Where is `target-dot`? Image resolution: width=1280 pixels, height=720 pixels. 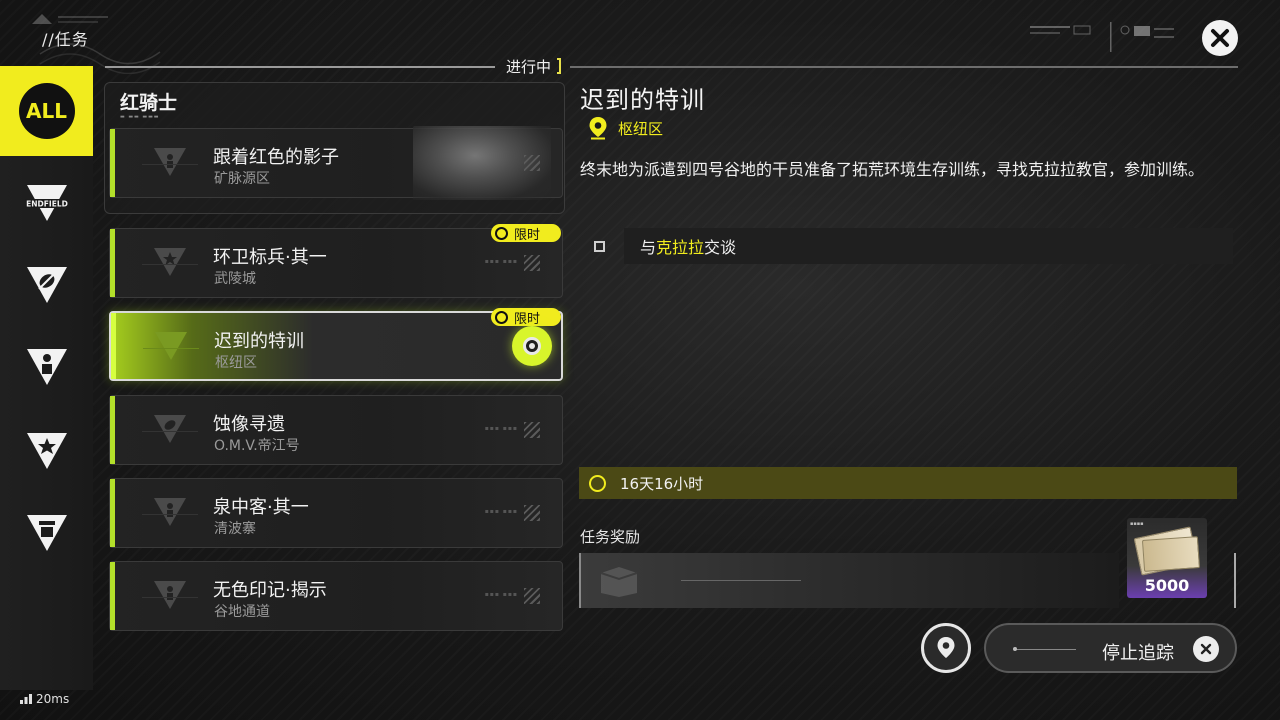
target-dot is located at coordinates (532, 346).